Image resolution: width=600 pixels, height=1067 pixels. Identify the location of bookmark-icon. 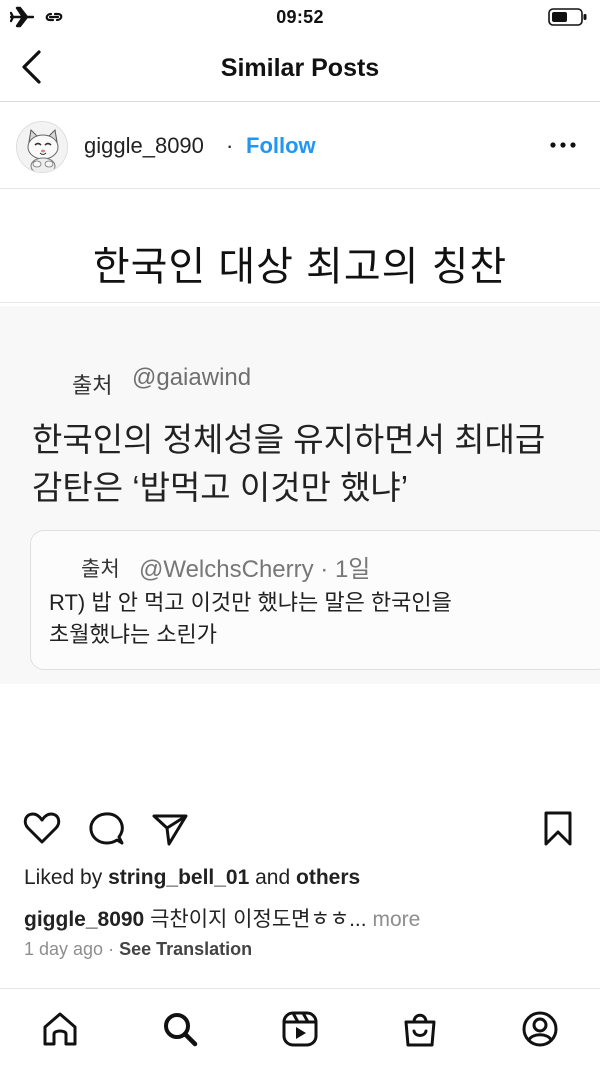
(558, 828).